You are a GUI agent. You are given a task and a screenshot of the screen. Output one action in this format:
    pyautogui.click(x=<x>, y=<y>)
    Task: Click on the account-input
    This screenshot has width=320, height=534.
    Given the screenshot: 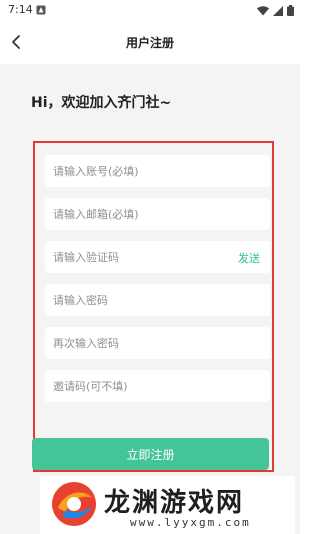 What is the action you would take?
    pyautogui.click(x=157, y=171)
    